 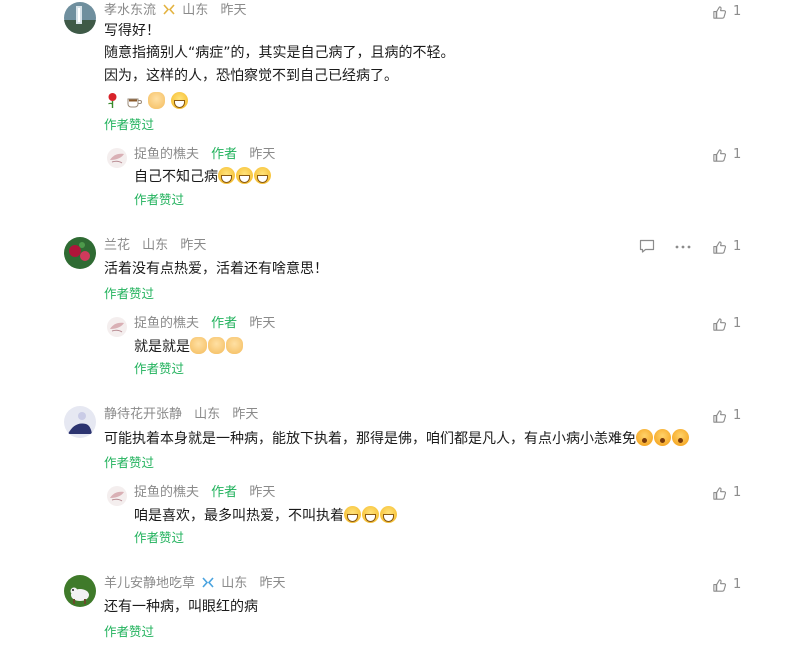 I want to click on reply-text: 自己不知己病, so click(x=203, y=177).